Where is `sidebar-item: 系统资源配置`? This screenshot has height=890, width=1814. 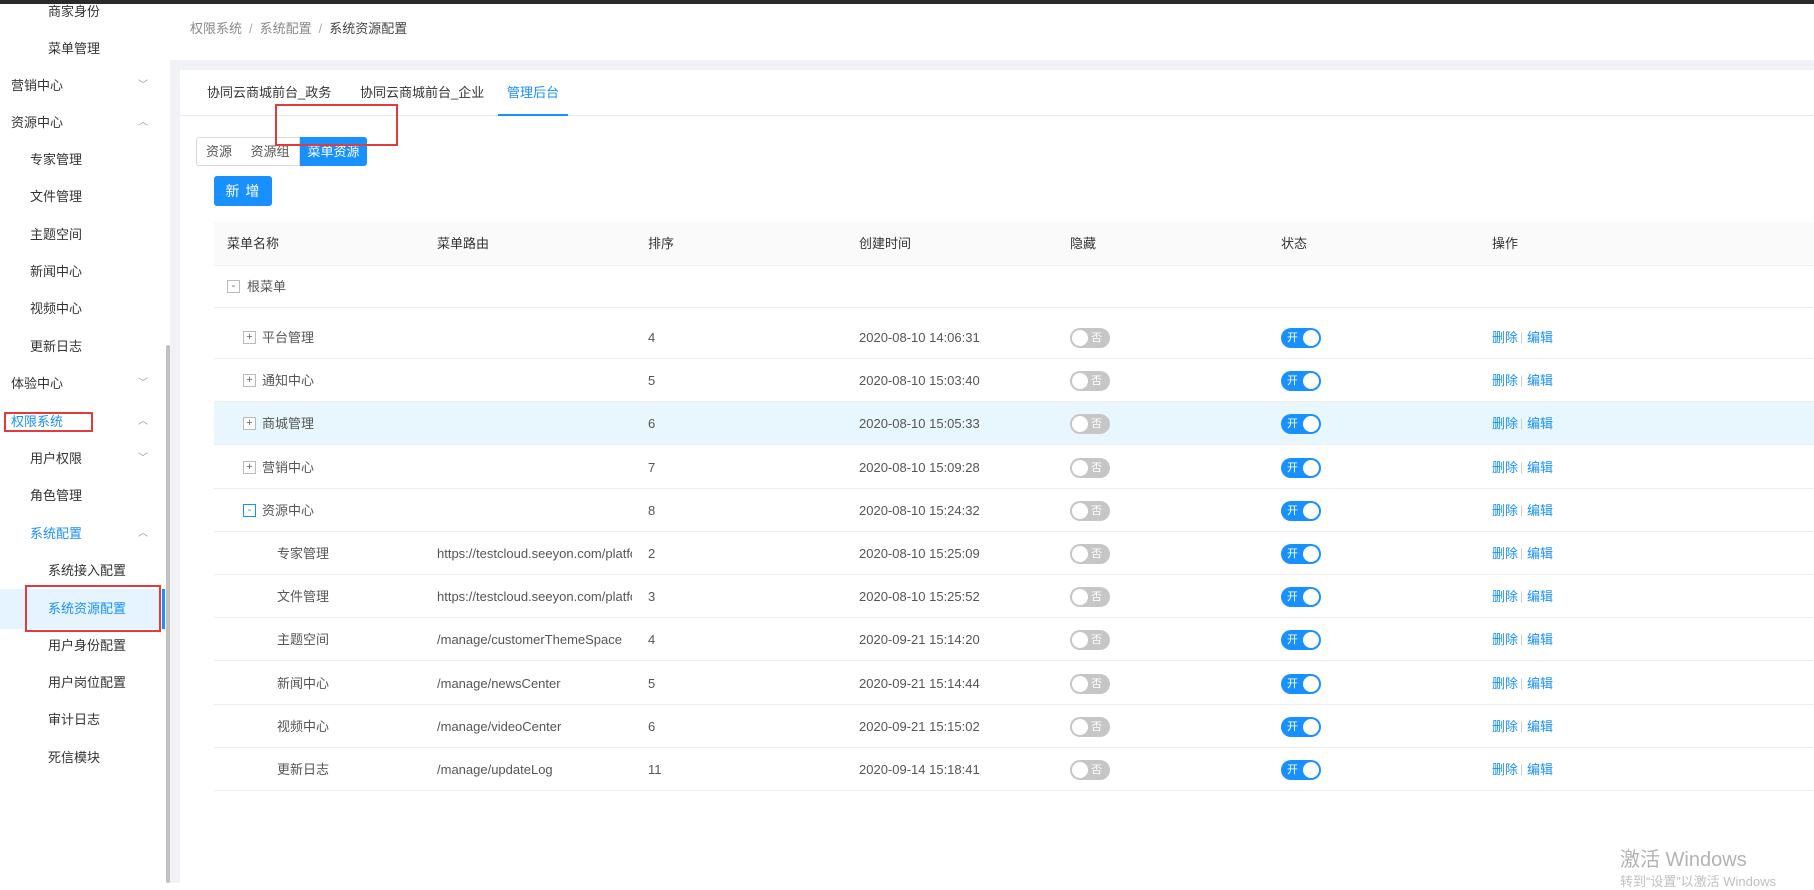 sidebar-item: 系统资源配置 is located at coordinates (82, 609).